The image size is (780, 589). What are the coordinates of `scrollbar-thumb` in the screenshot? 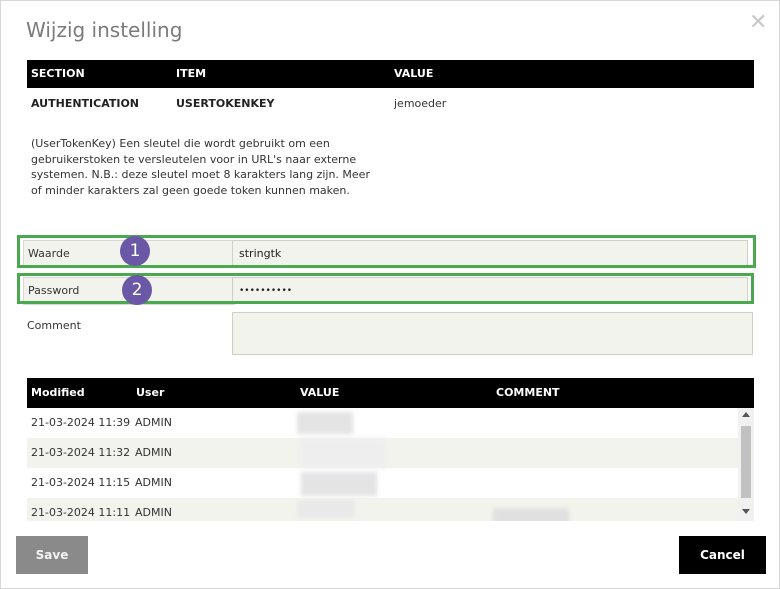 It's located at (746, 462).